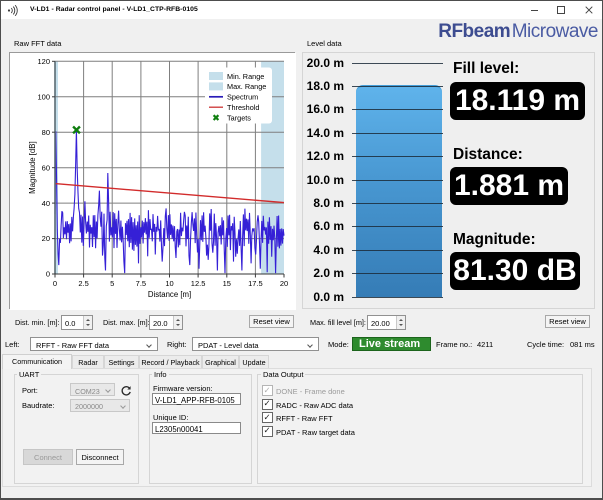  What do you see at coordinates (242, 97) in the screenshot?
I see `svg-text: Spectrum` at bounding box center [242, 97].